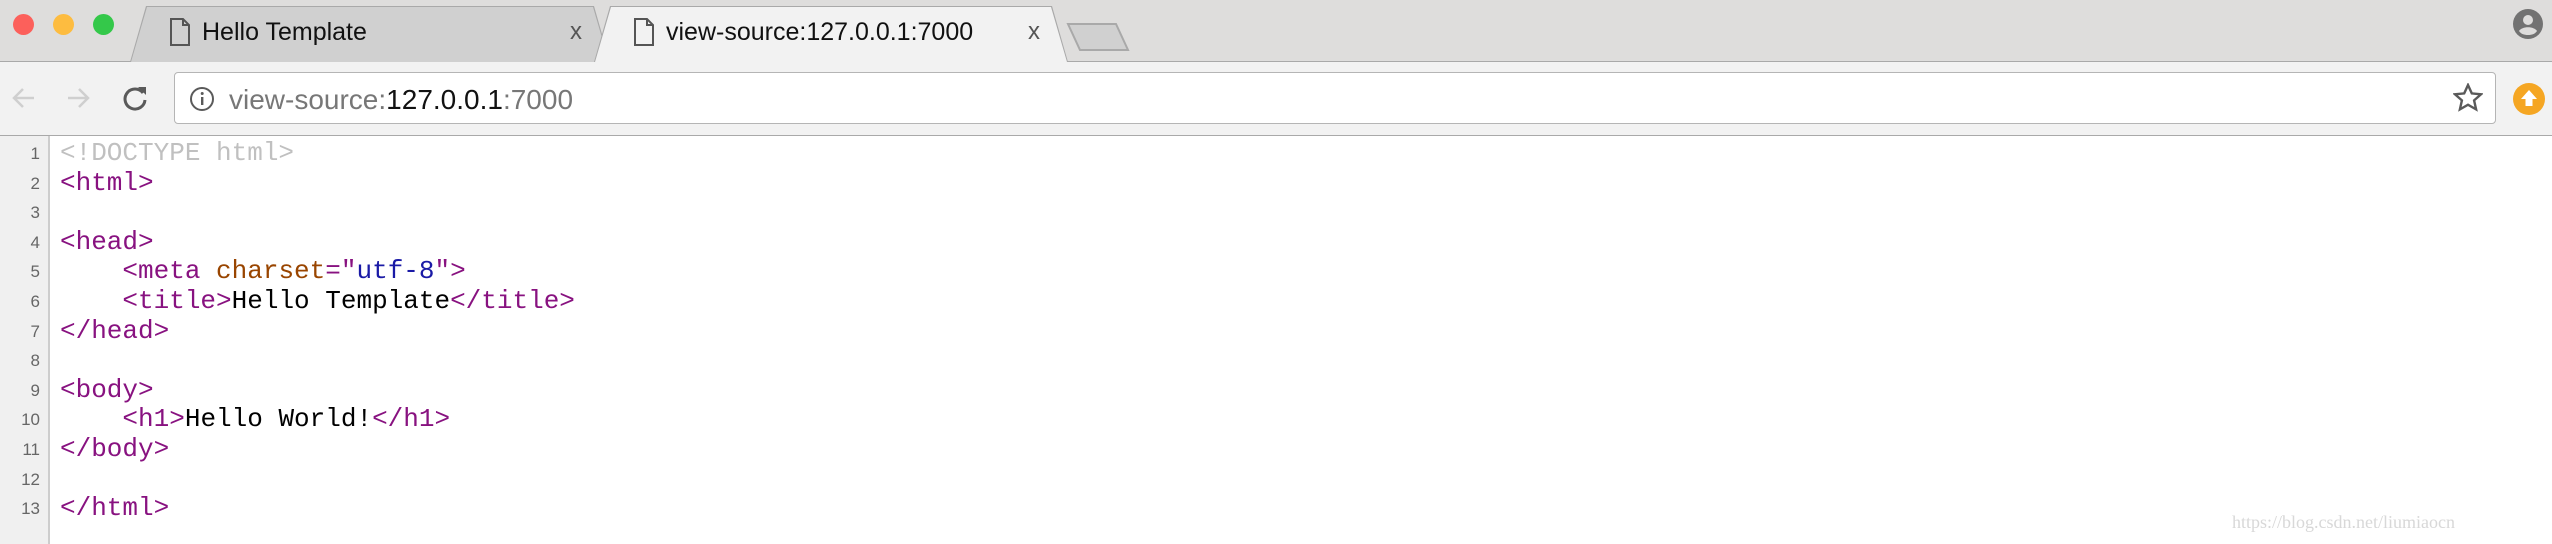 The image size is (2552, 544). What do you see at coordinates (1276, 301) in the screenshot?
I see `source-line: 6 <title>Hello Template</title>` at bounding box center [1276, 301].